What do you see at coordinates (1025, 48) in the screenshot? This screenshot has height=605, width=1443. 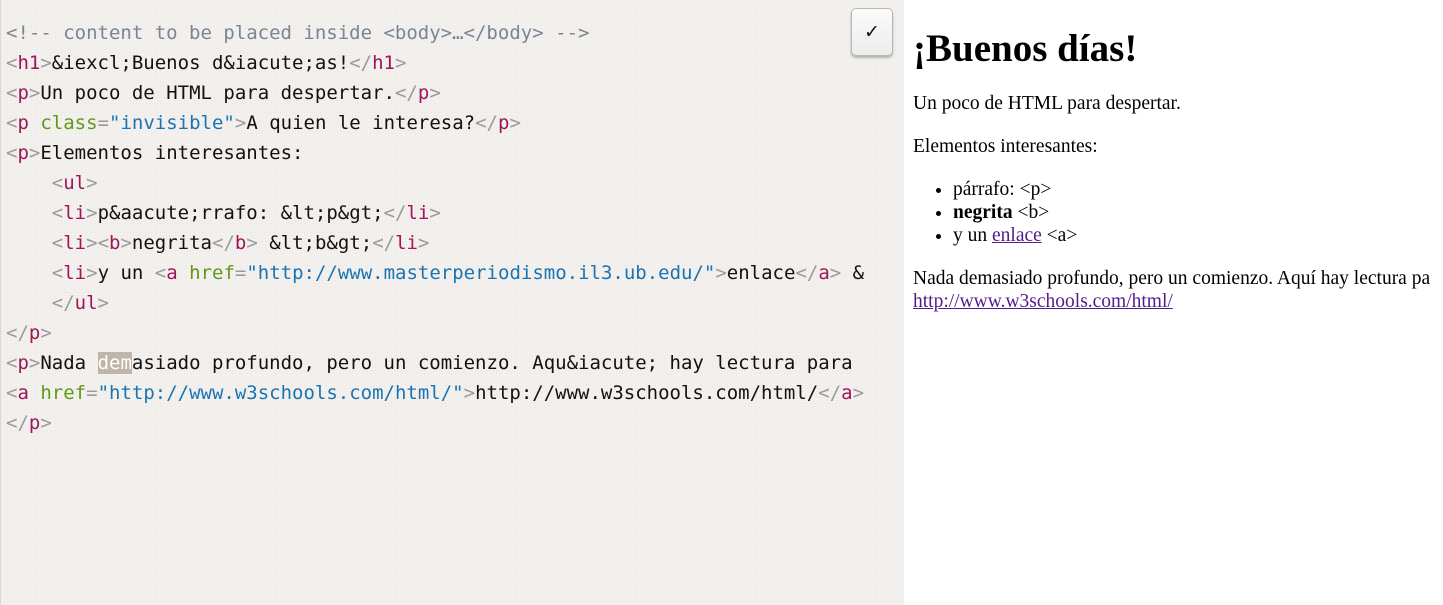 I see `preview-heading: ¡Buenos días!` at bounding box center [1025, 48].